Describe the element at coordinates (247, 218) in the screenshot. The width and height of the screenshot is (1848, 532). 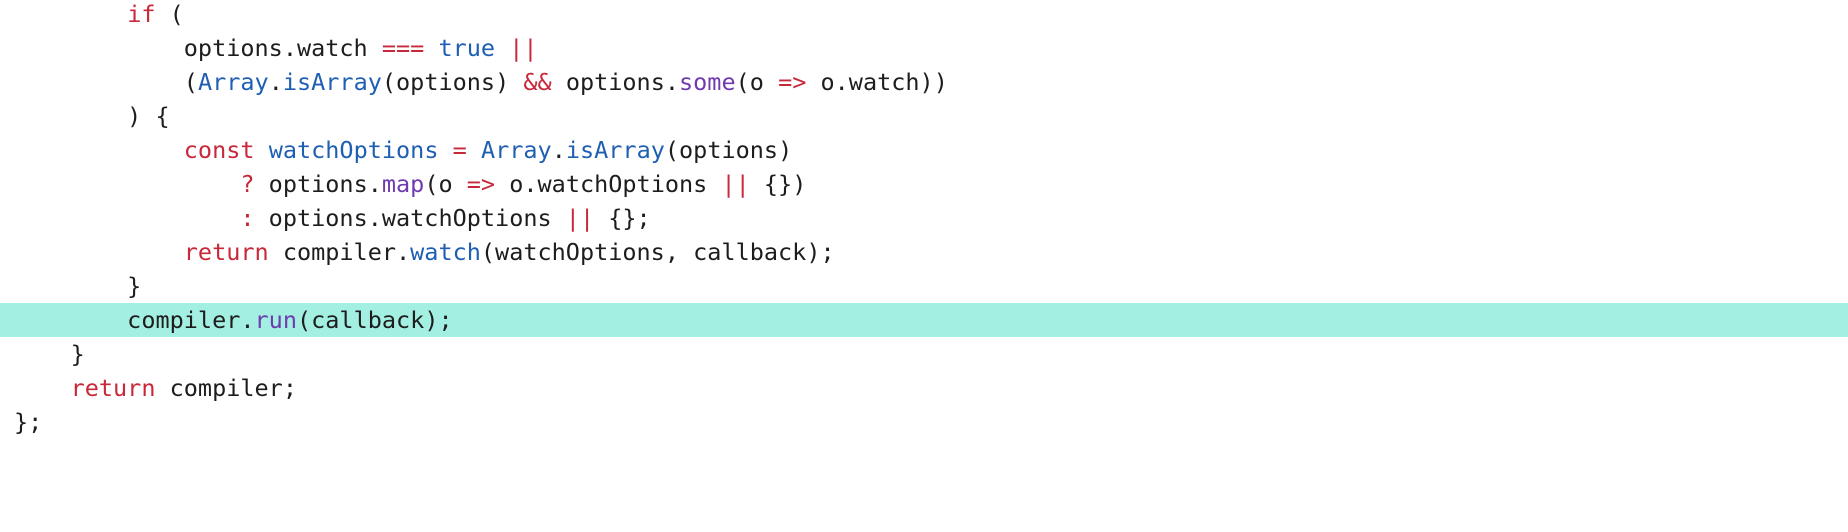
I see `code-token-operator: :` at that location.